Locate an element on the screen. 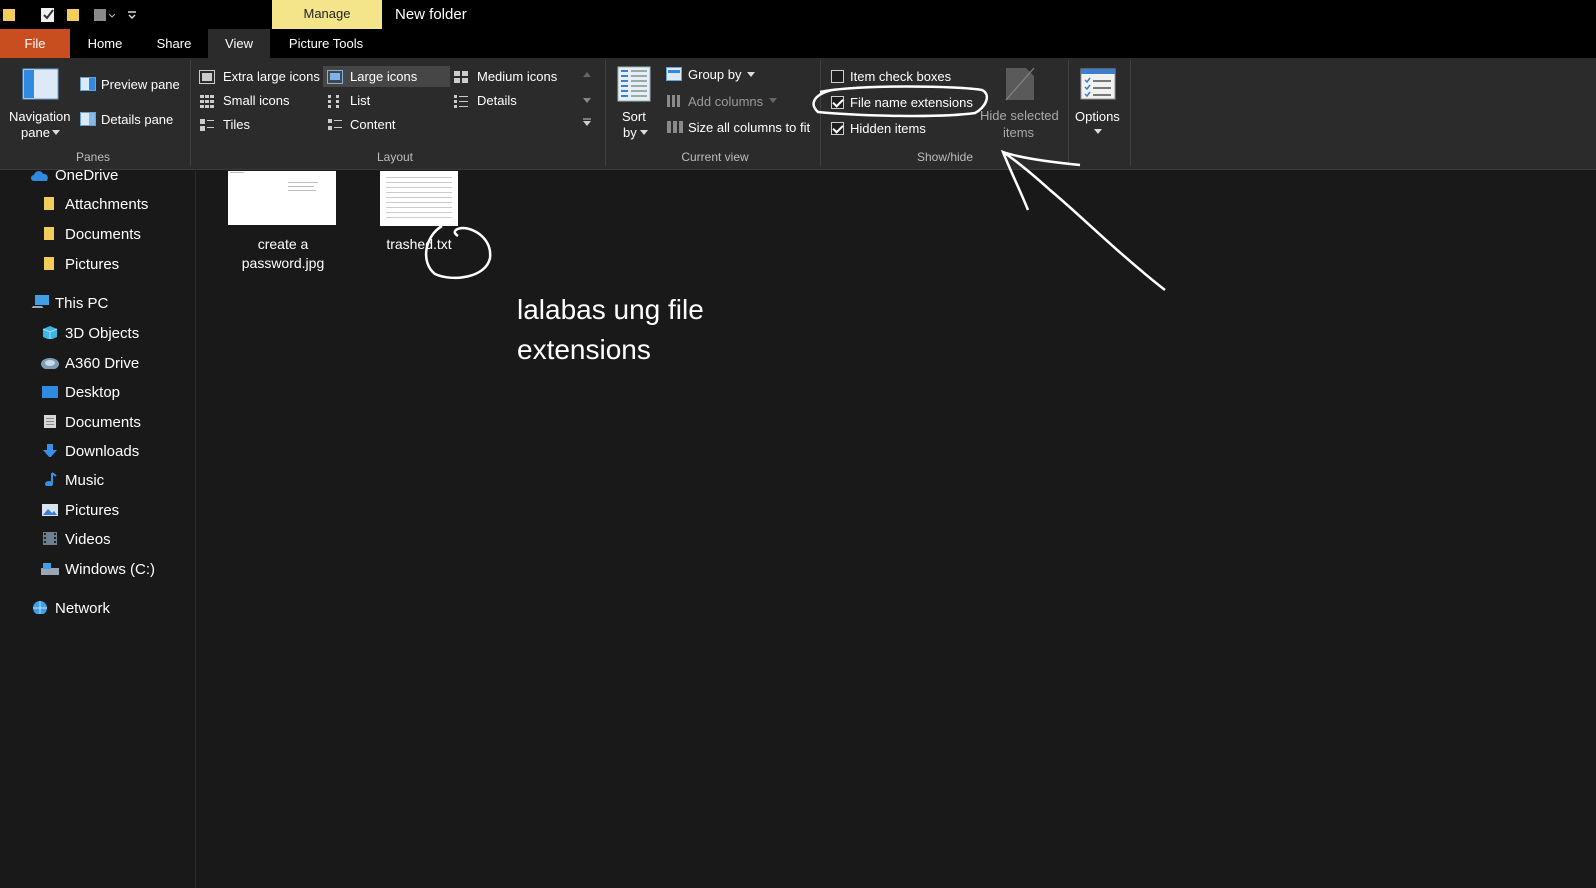 Image resolution: width=1596 pixels, height=888 pixels. details-pane-icon is located at coordinates (88, 119).